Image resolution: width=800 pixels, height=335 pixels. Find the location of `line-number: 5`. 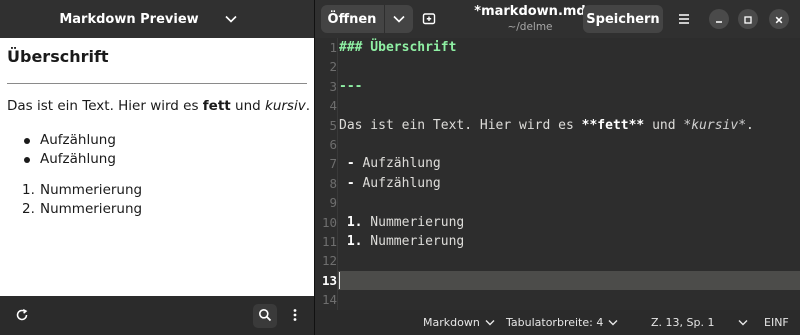

line-number: 5 is located at coordinates (333, 125).